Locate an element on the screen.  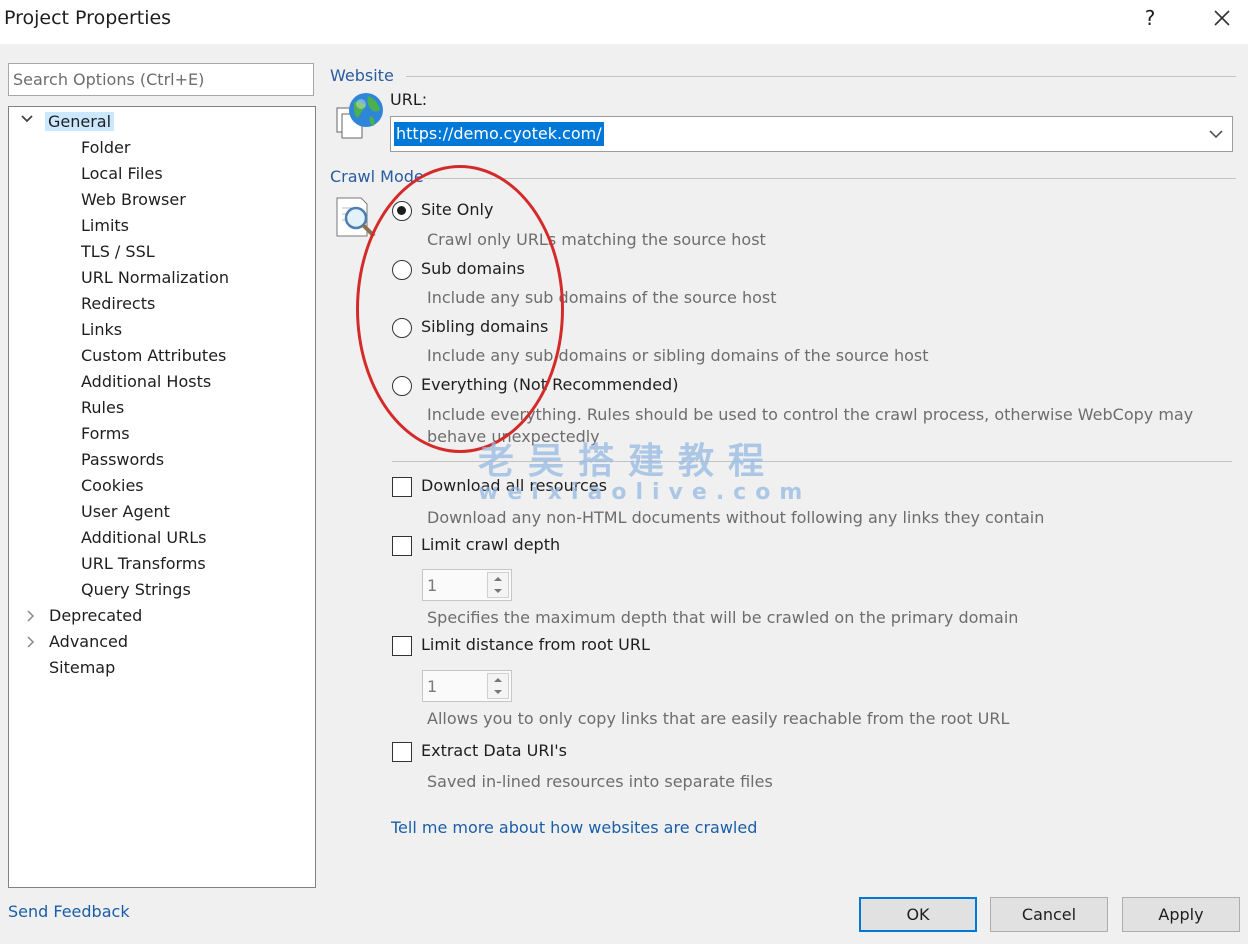
tree-item-url-transforms: URL Transforms is located at coordinates (143, 564).